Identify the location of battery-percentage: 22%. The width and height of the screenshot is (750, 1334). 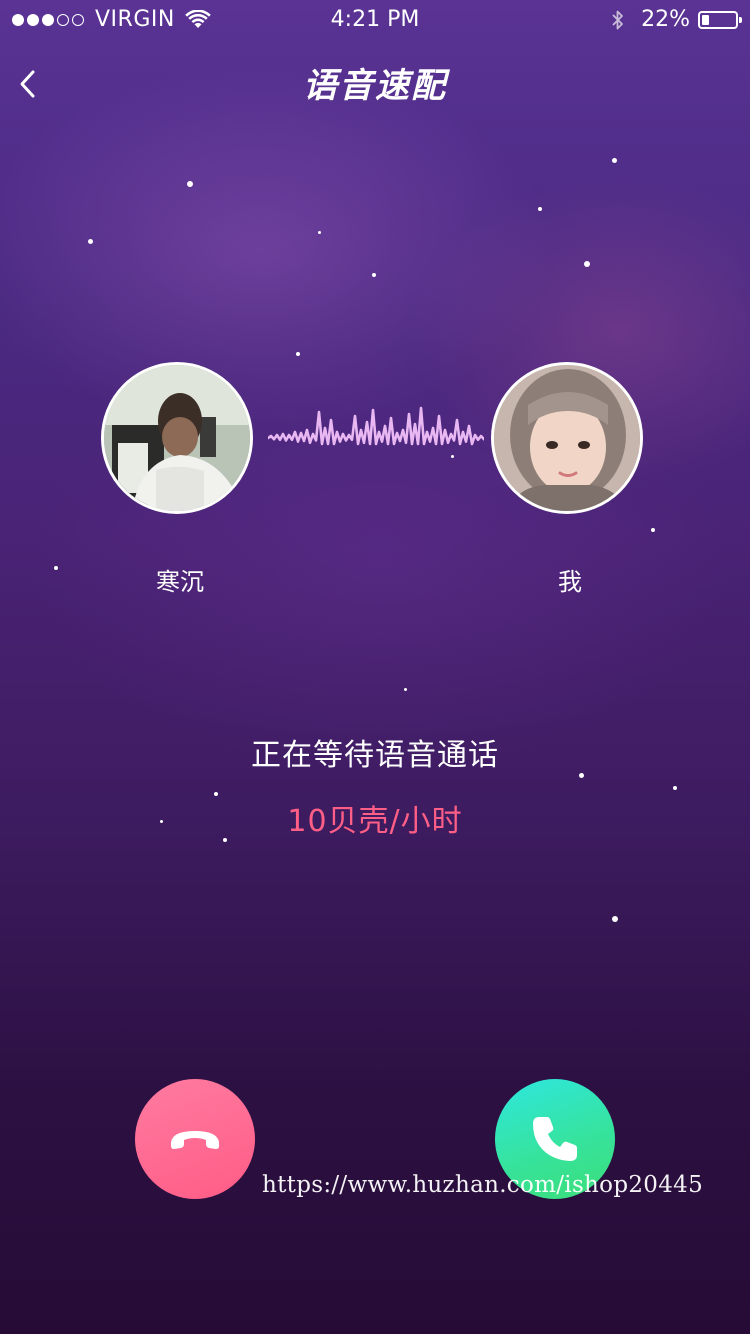
(665, 19).